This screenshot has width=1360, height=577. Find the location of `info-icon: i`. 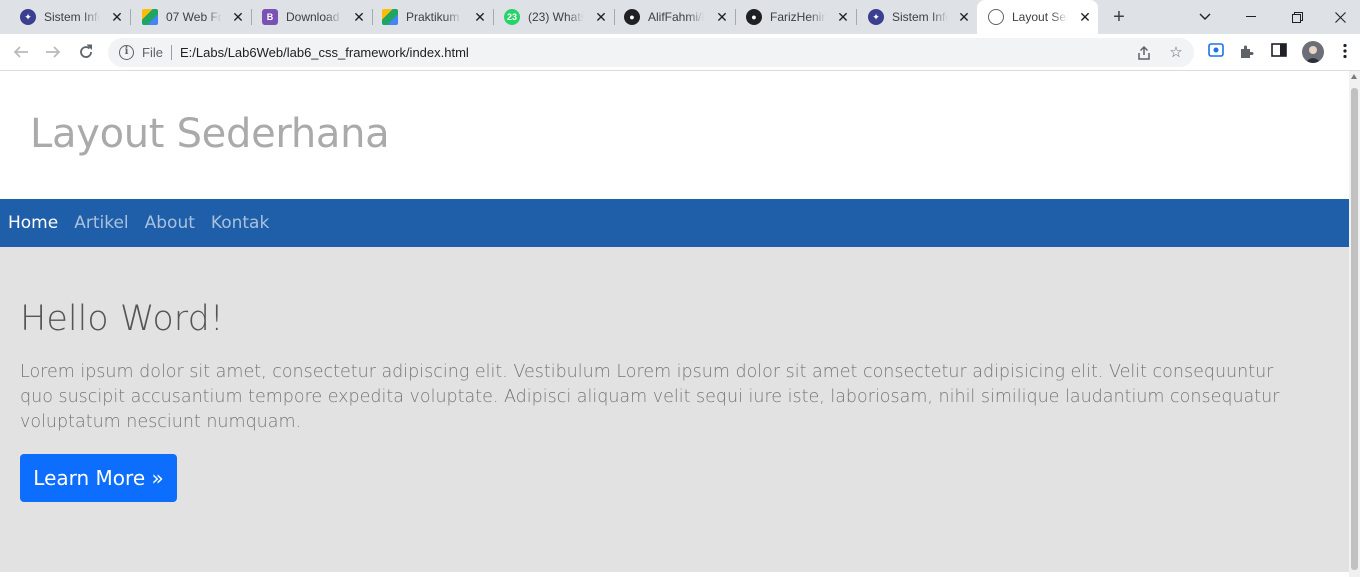

info-icon: i is located at coordinates (126, 52).